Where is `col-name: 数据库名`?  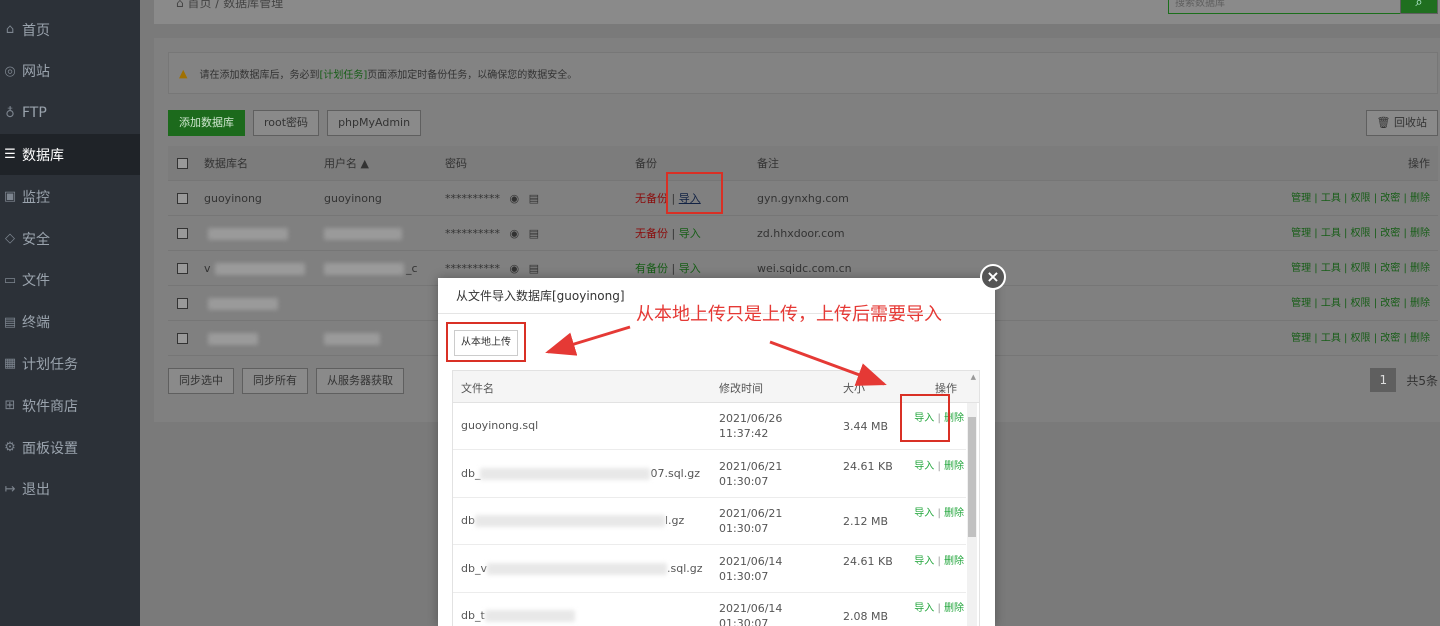
col-name: 数据库名 is located at coordinates (226, 163).